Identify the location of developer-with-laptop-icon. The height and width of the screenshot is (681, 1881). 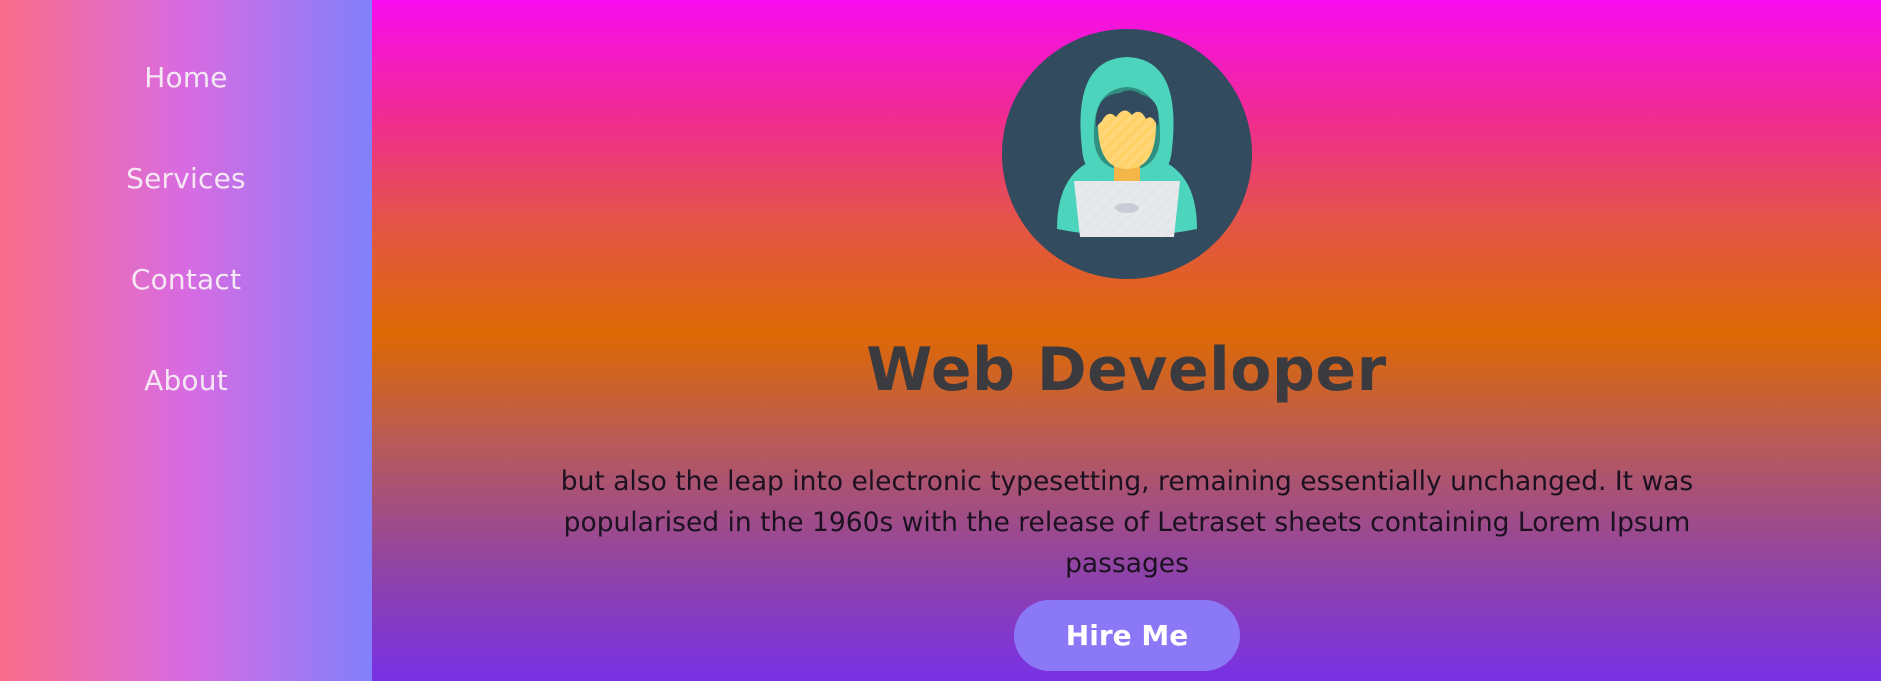
(1127, 154).